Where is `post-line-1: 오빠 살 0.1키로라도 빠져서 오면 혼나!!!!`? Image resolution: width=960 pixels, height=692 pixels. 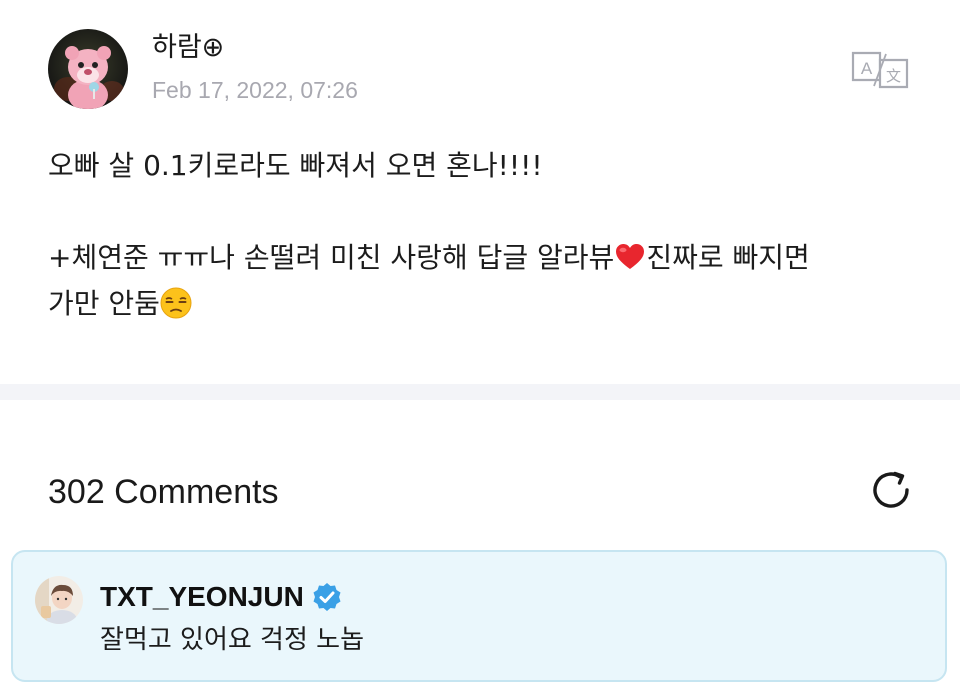 post-line-1: 오빠 살 0.1키로라도 빠져서 오면 혼나!!!! is located at coordinates (295, 165).